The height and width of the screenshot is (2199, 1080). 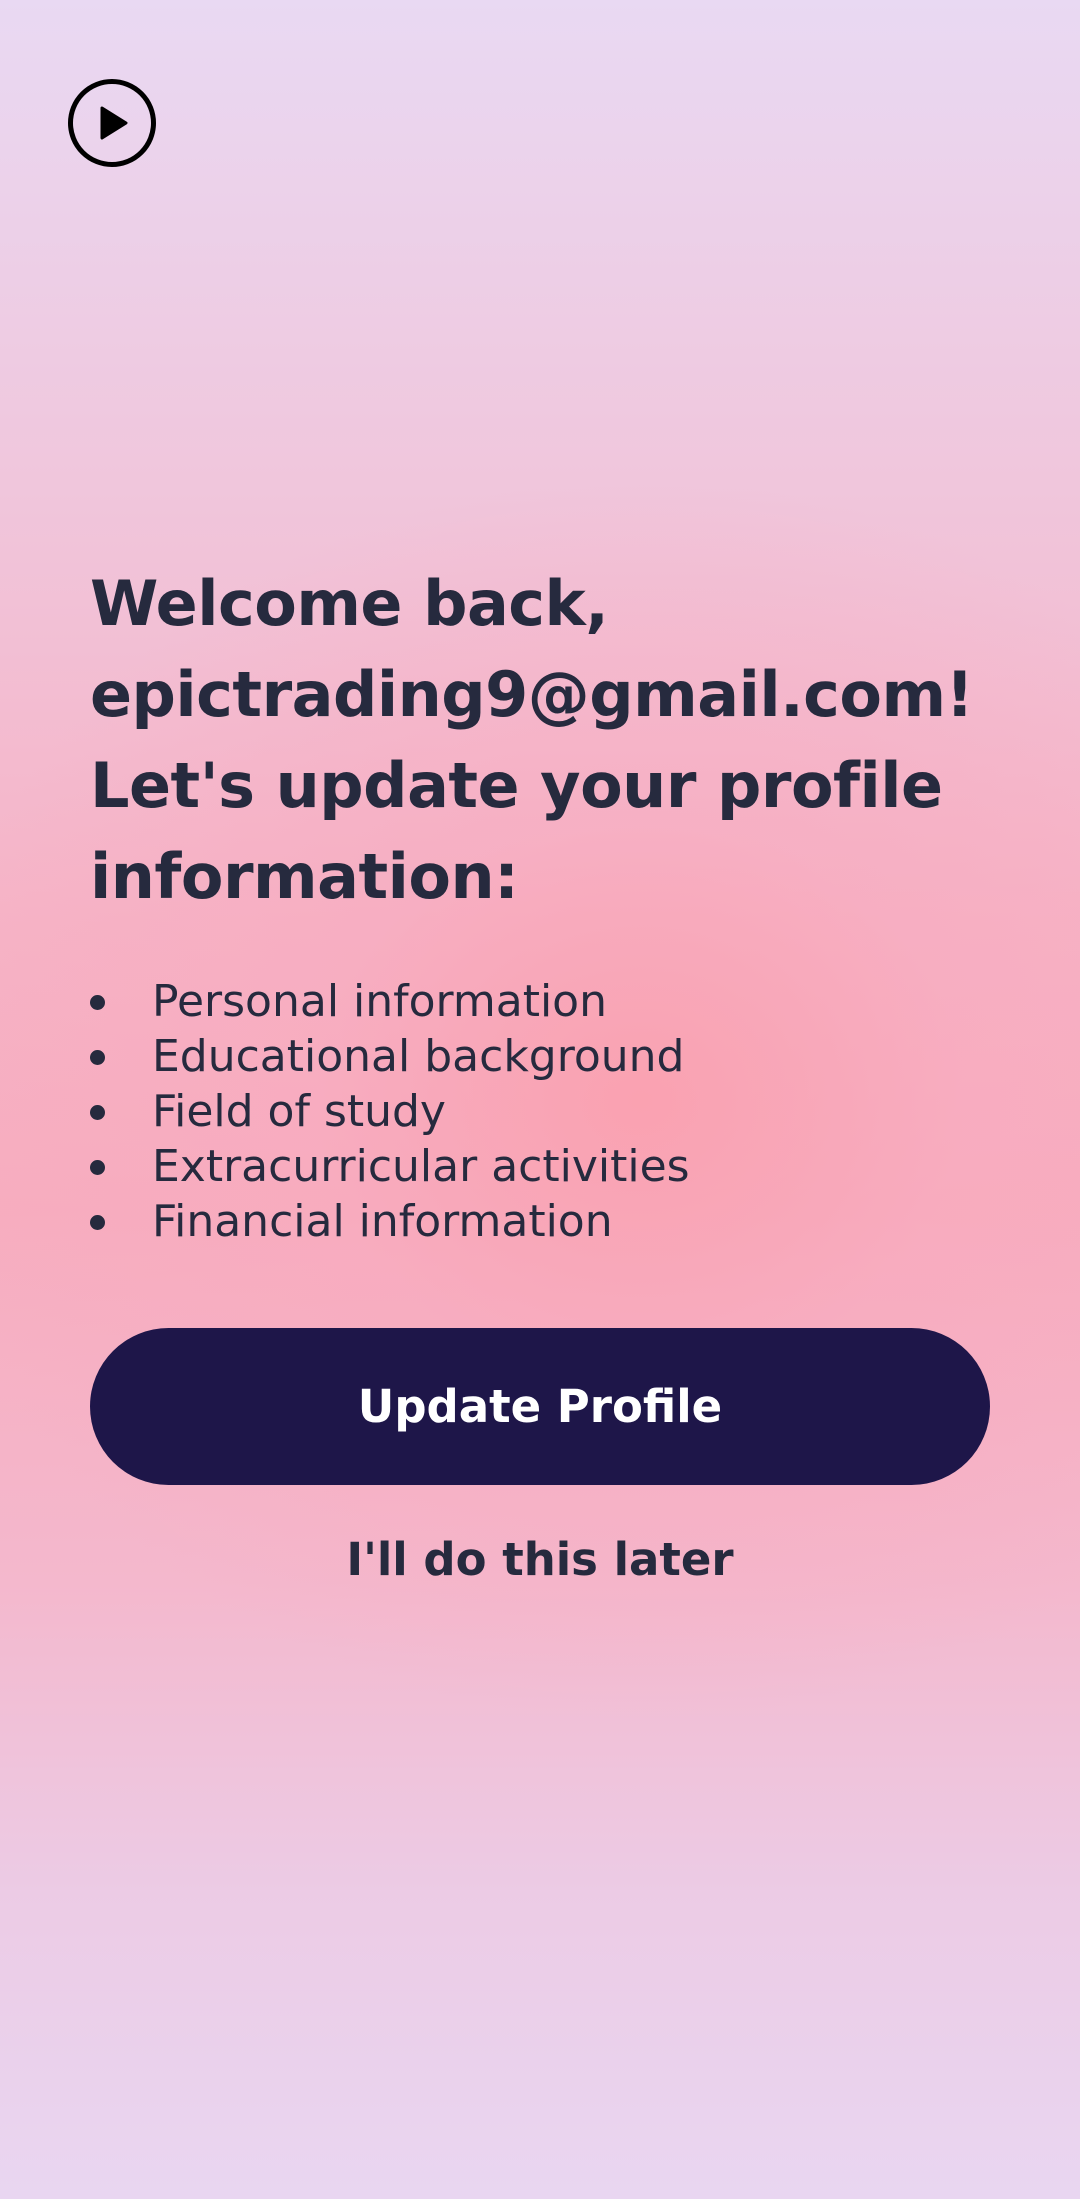 I want to click on play-triangle-icon, so click(x=114, y=123).